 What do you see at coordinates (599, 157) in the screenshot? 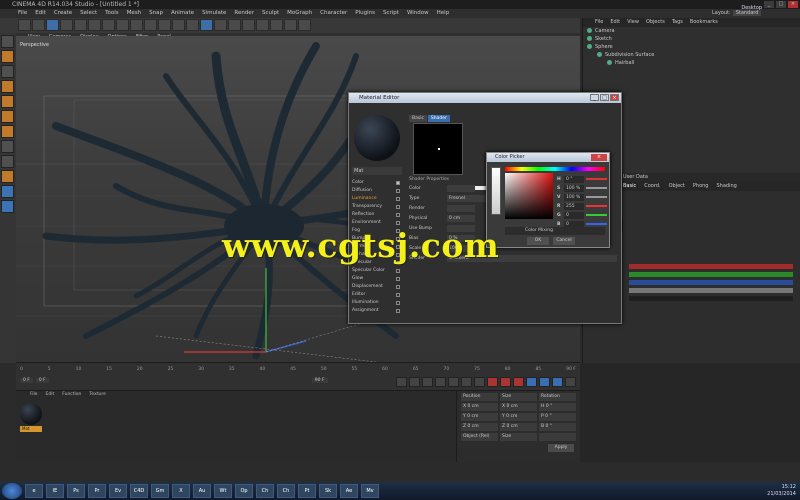
I see `color-picker-close-button: ×` at bounding box center [599, 157].